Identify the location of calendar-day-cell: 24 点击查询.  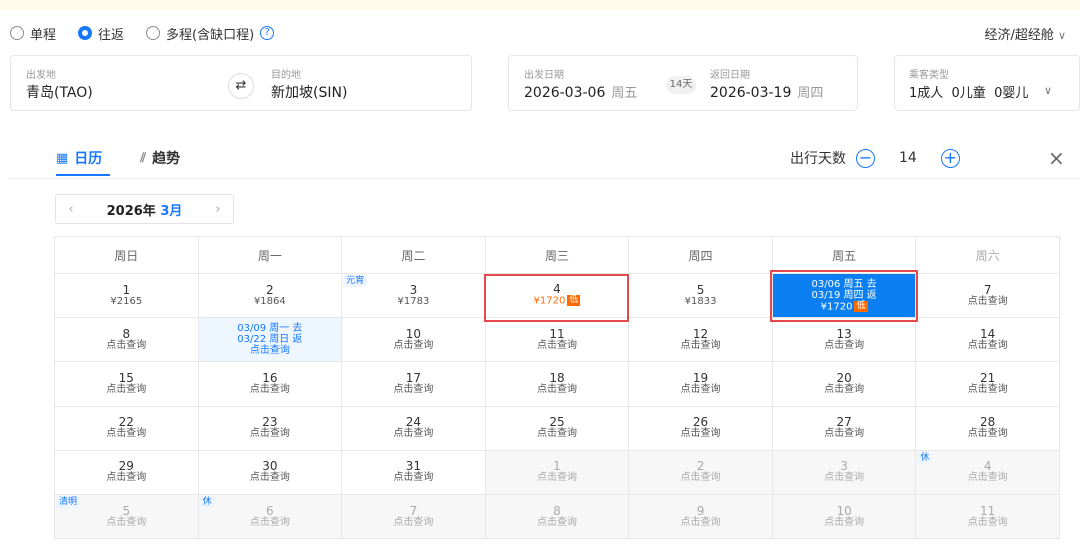
(413, 428).